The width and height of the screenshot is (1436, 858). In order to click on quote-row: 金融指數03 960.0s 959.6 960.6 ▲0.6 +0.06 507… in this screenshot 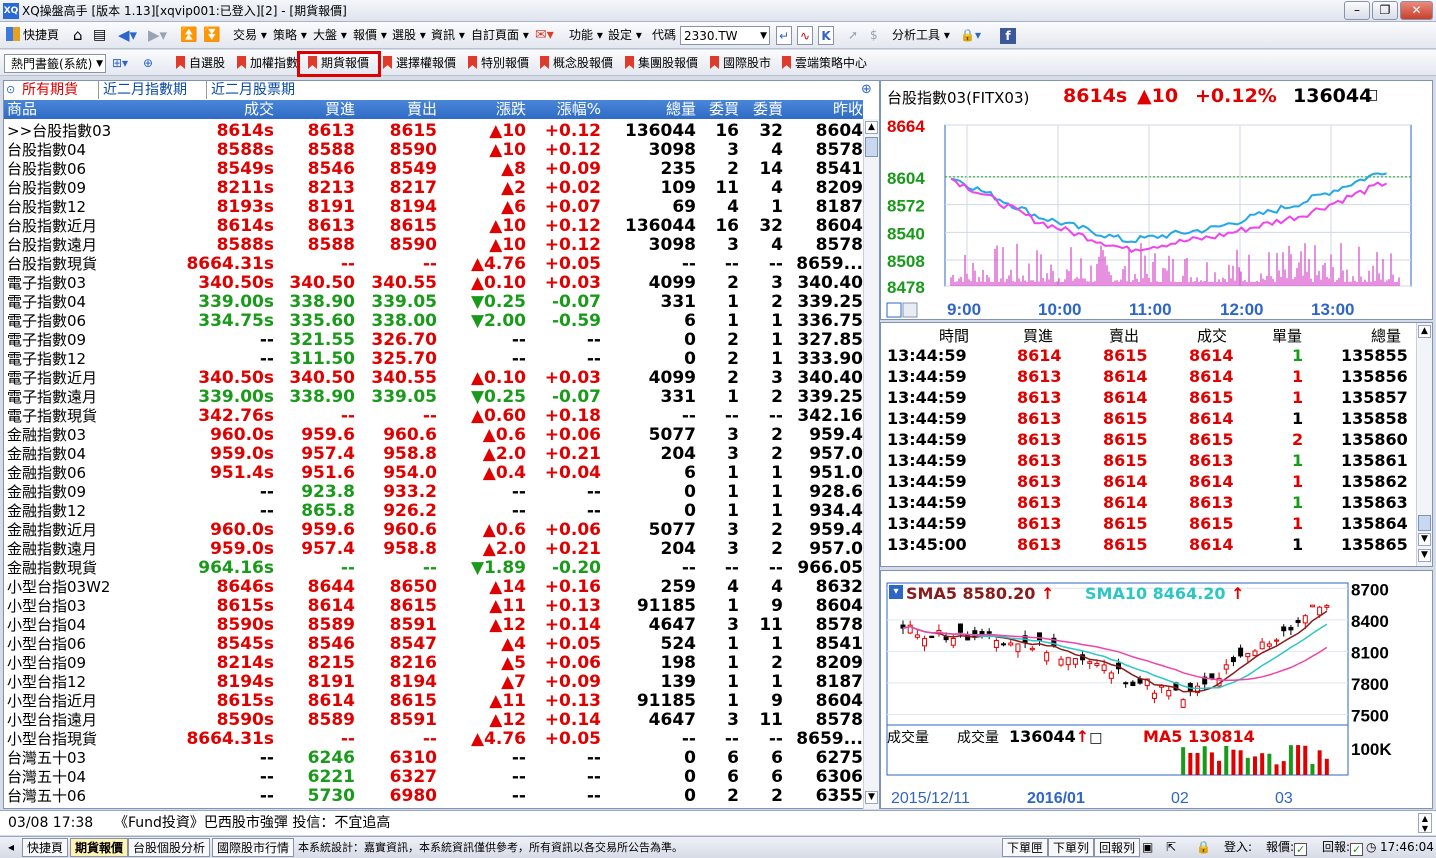, I will do `click(433, 435)`.